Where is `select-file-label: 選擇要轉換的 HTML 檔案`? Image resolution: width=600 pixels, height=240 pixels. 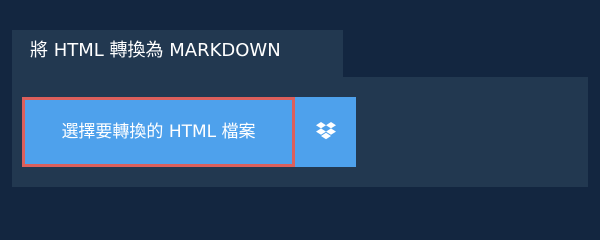
select-file-label: 選擇要轉換的 HTML 檔案 is located at coordinates (158, 132).